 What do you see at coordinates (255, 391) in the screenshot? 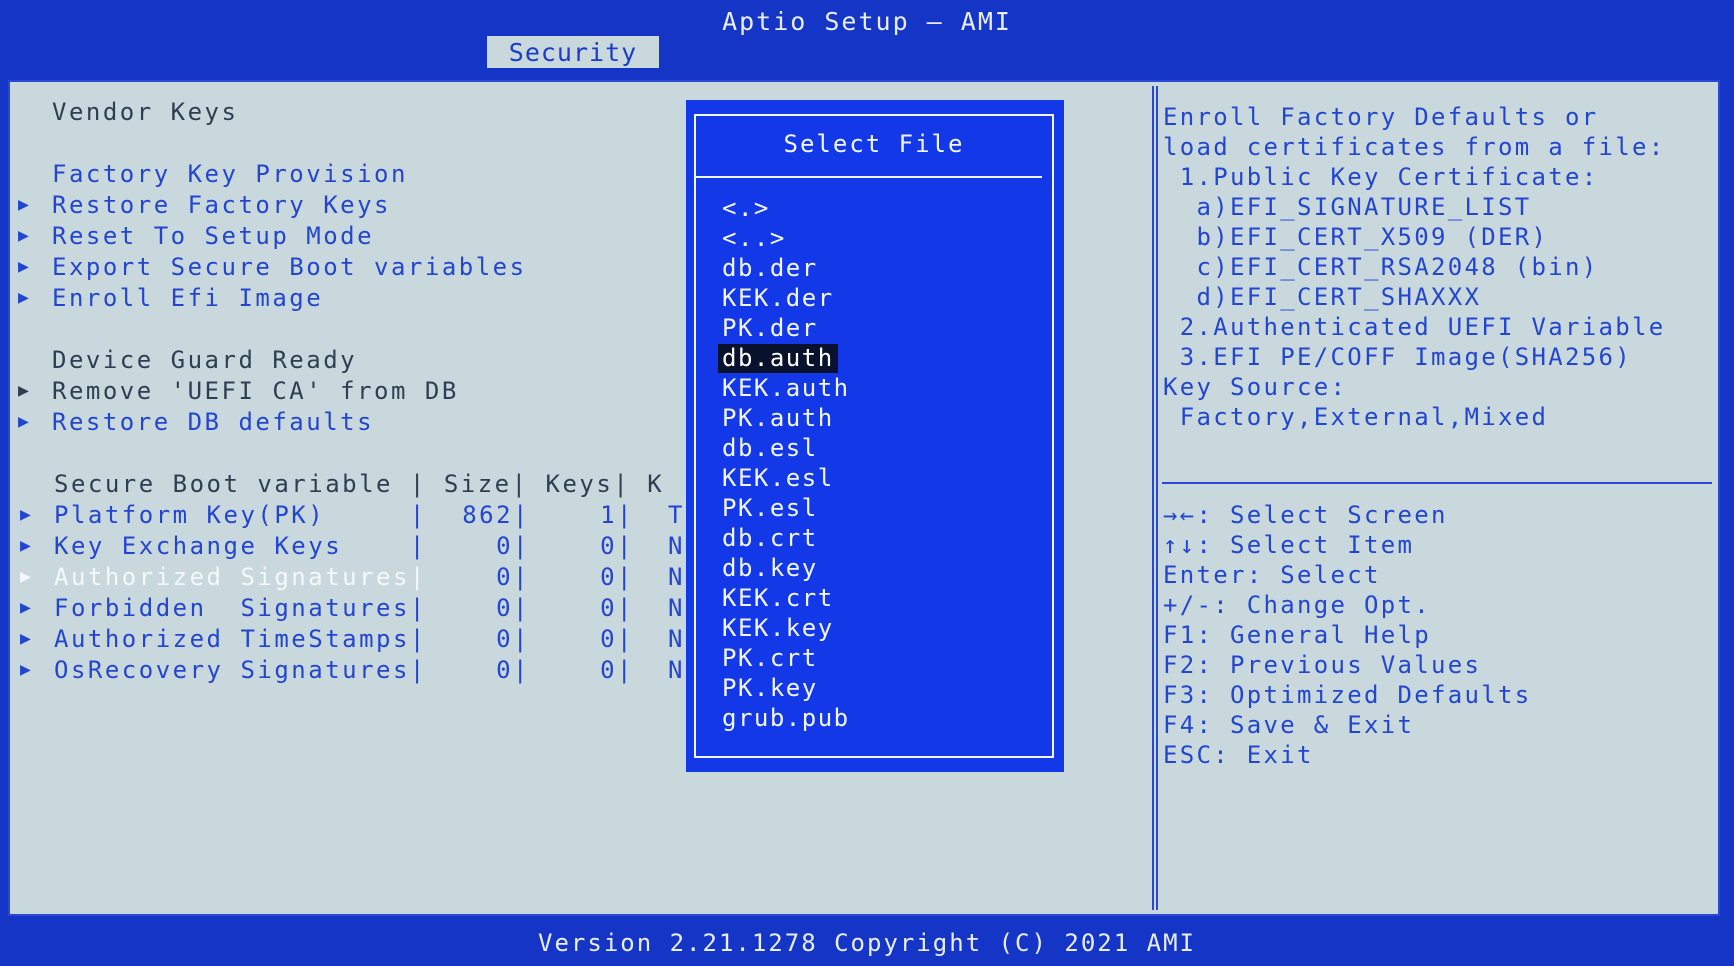
I see `remove-uefi-ca-item: Remove 'UEFI CA' from DB` at bounding box center [255, 391].